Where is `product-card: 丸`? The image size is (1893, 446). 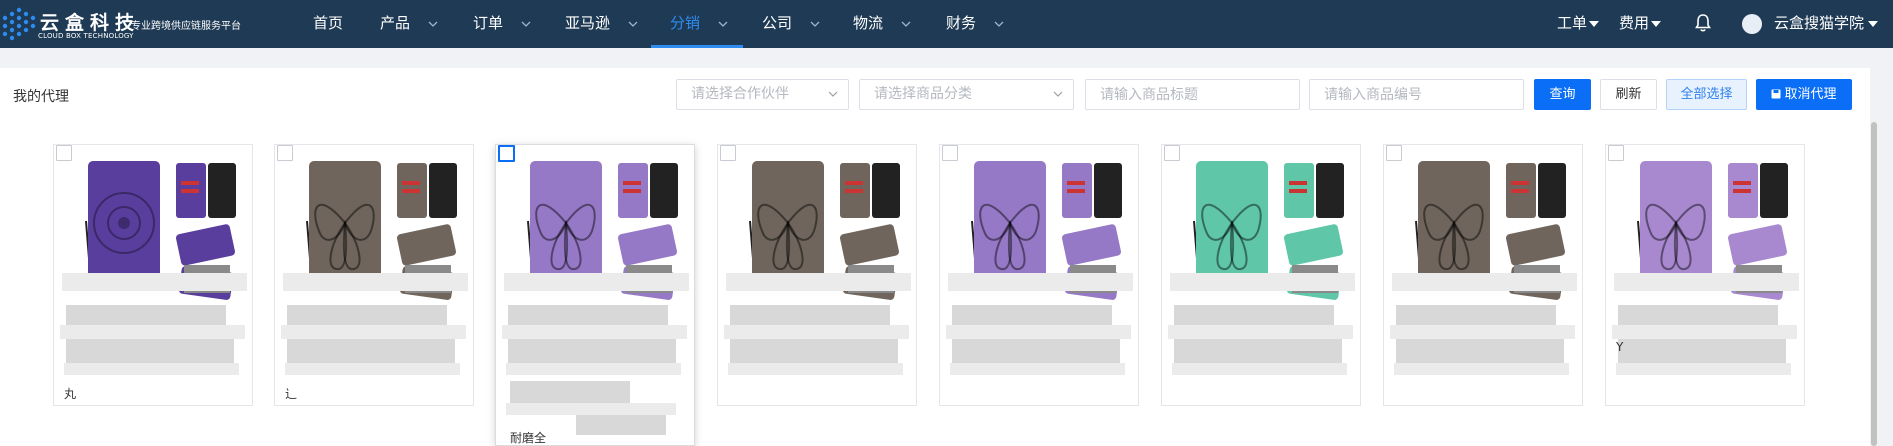 product-card: 丸 is located at coordinates (153, 275).